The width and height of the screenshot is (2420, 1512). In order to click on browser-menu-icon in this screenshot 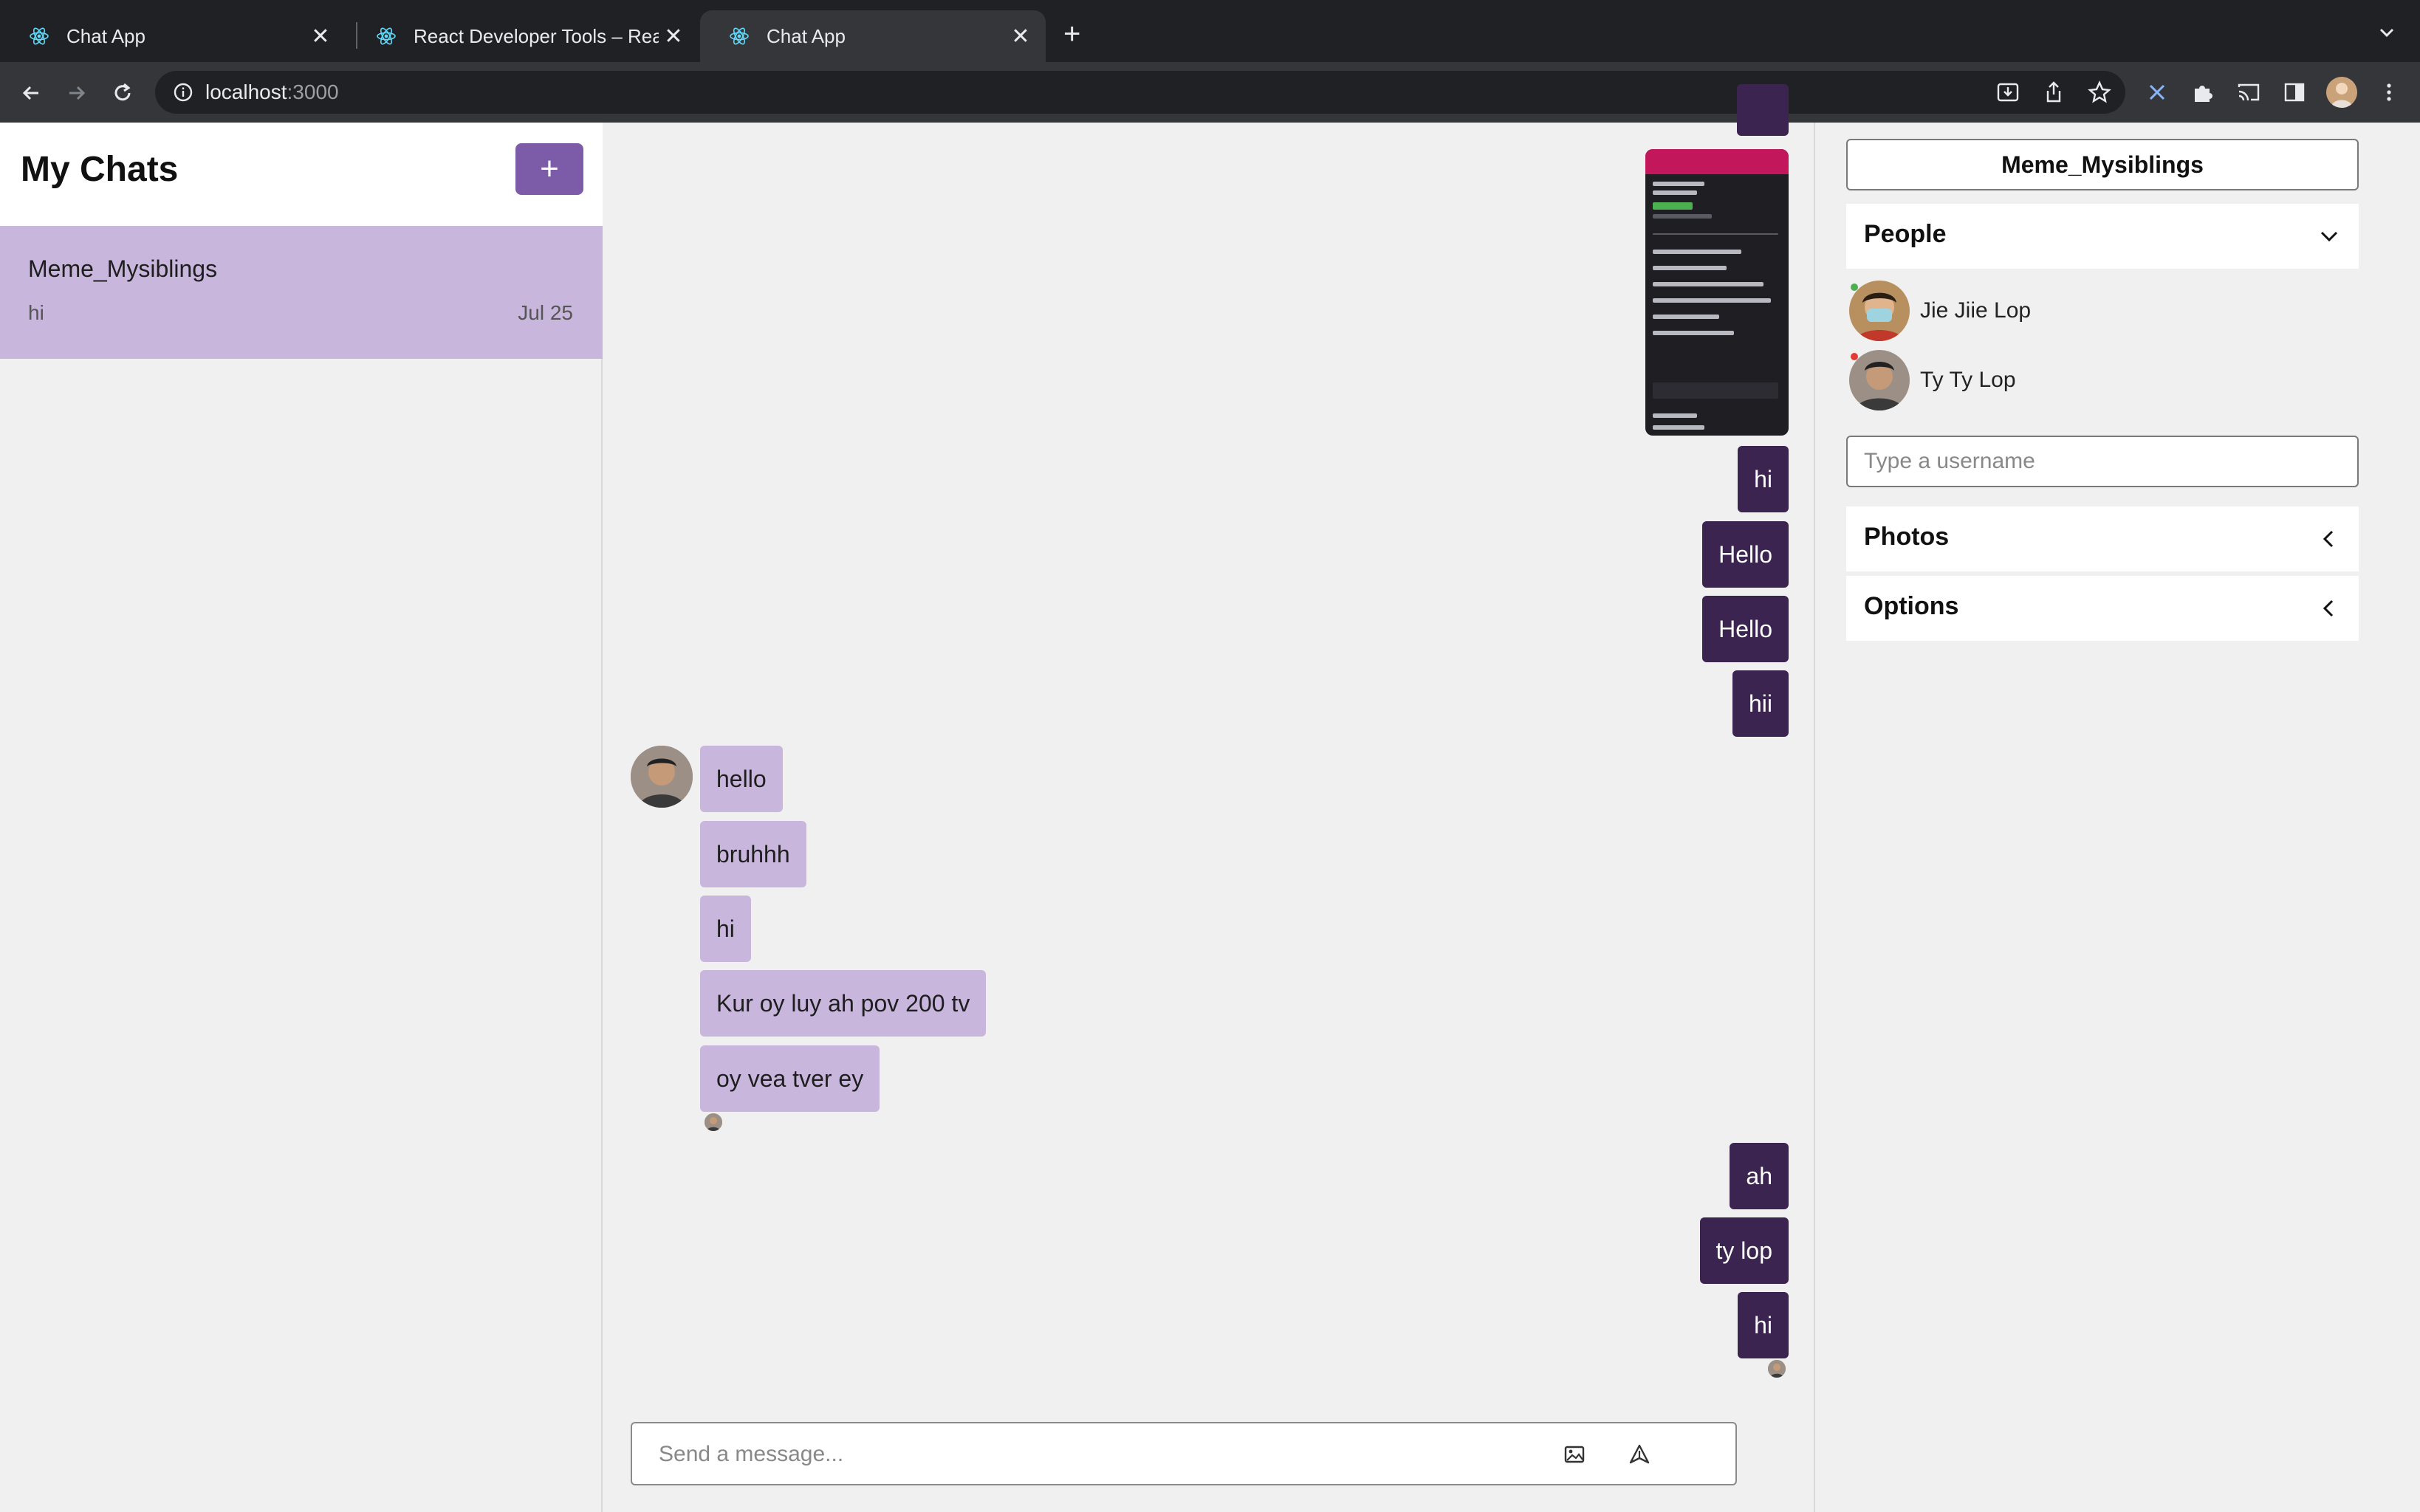, I will do `click(2388, 92)`.